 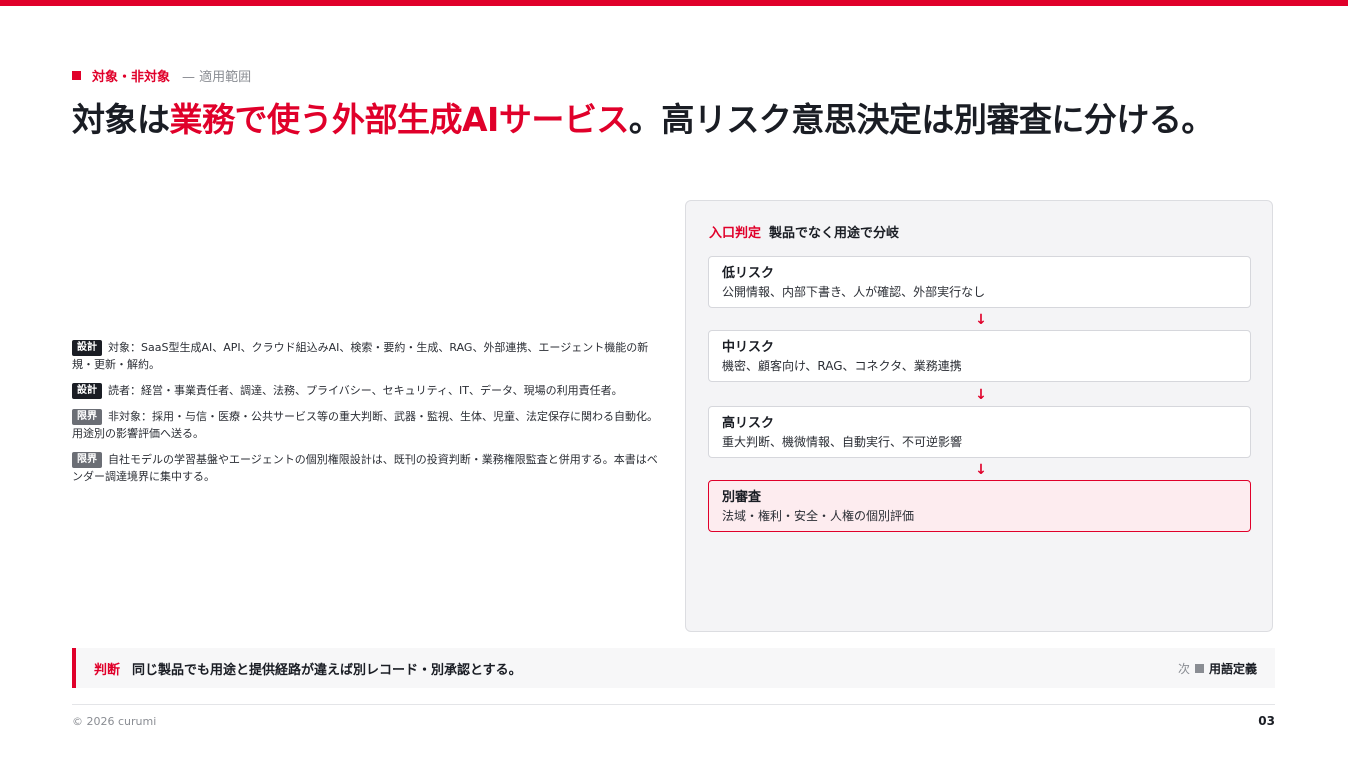 I want to click on copyright: © 2026 curumi, so click(x=114, y=721).